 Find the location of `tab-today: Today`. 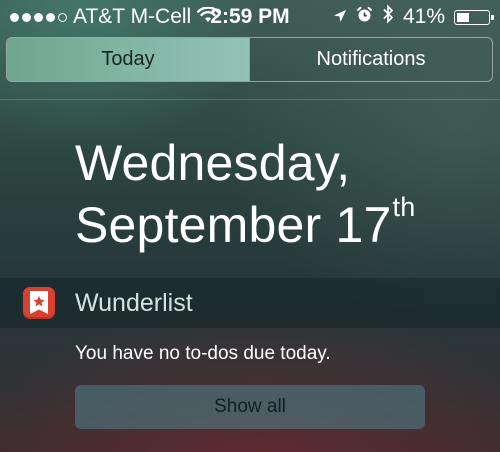

tab-today: Today is located at coordinates (128, 59).